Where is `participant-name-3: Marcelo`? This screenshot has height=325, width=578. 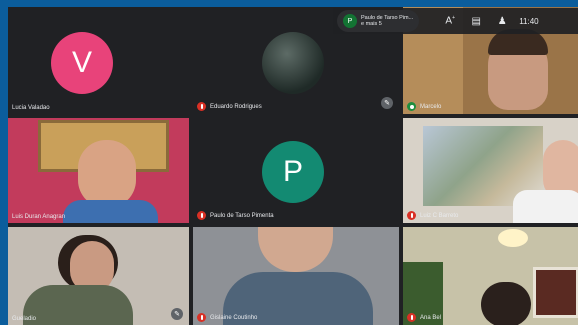 participant-name-3: Marcelo is located at coordinates (424, 106).